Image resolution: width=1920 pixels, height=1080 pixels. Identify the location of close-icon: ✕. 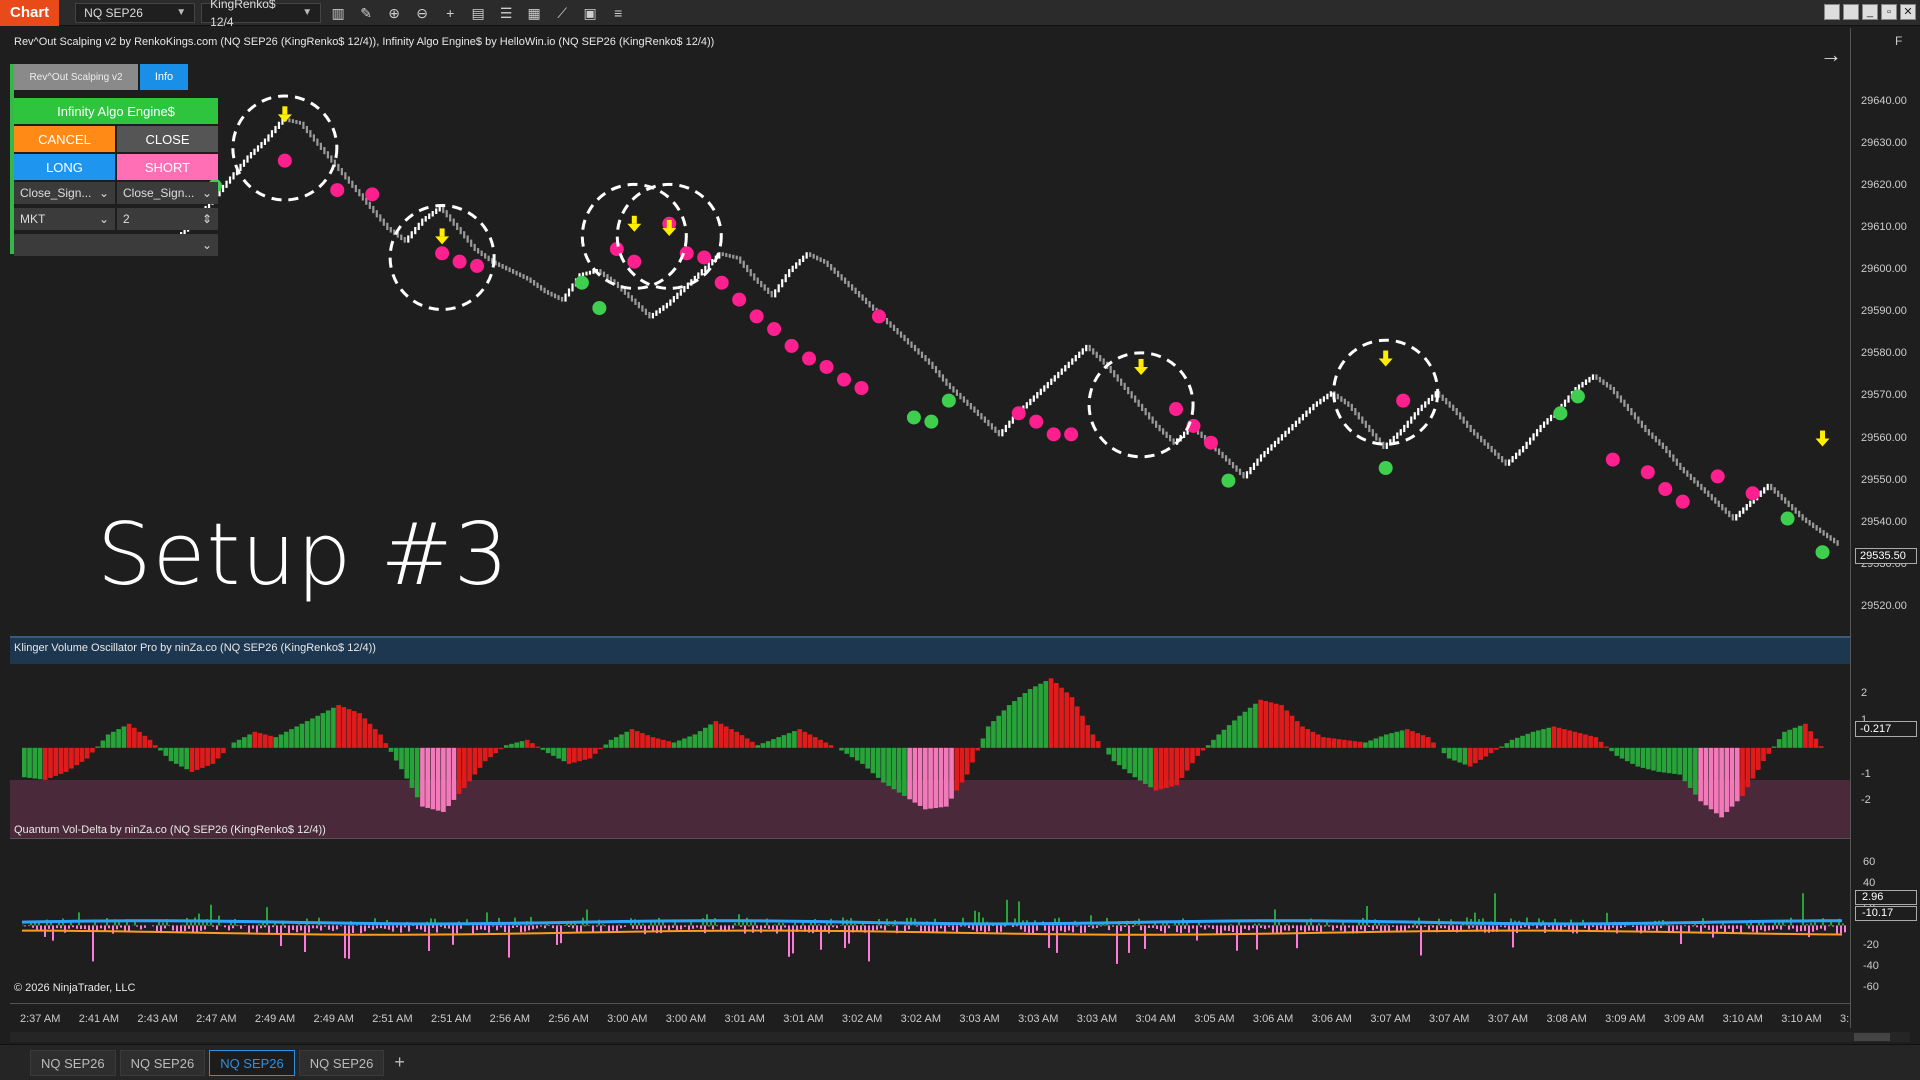
(1908, 12).